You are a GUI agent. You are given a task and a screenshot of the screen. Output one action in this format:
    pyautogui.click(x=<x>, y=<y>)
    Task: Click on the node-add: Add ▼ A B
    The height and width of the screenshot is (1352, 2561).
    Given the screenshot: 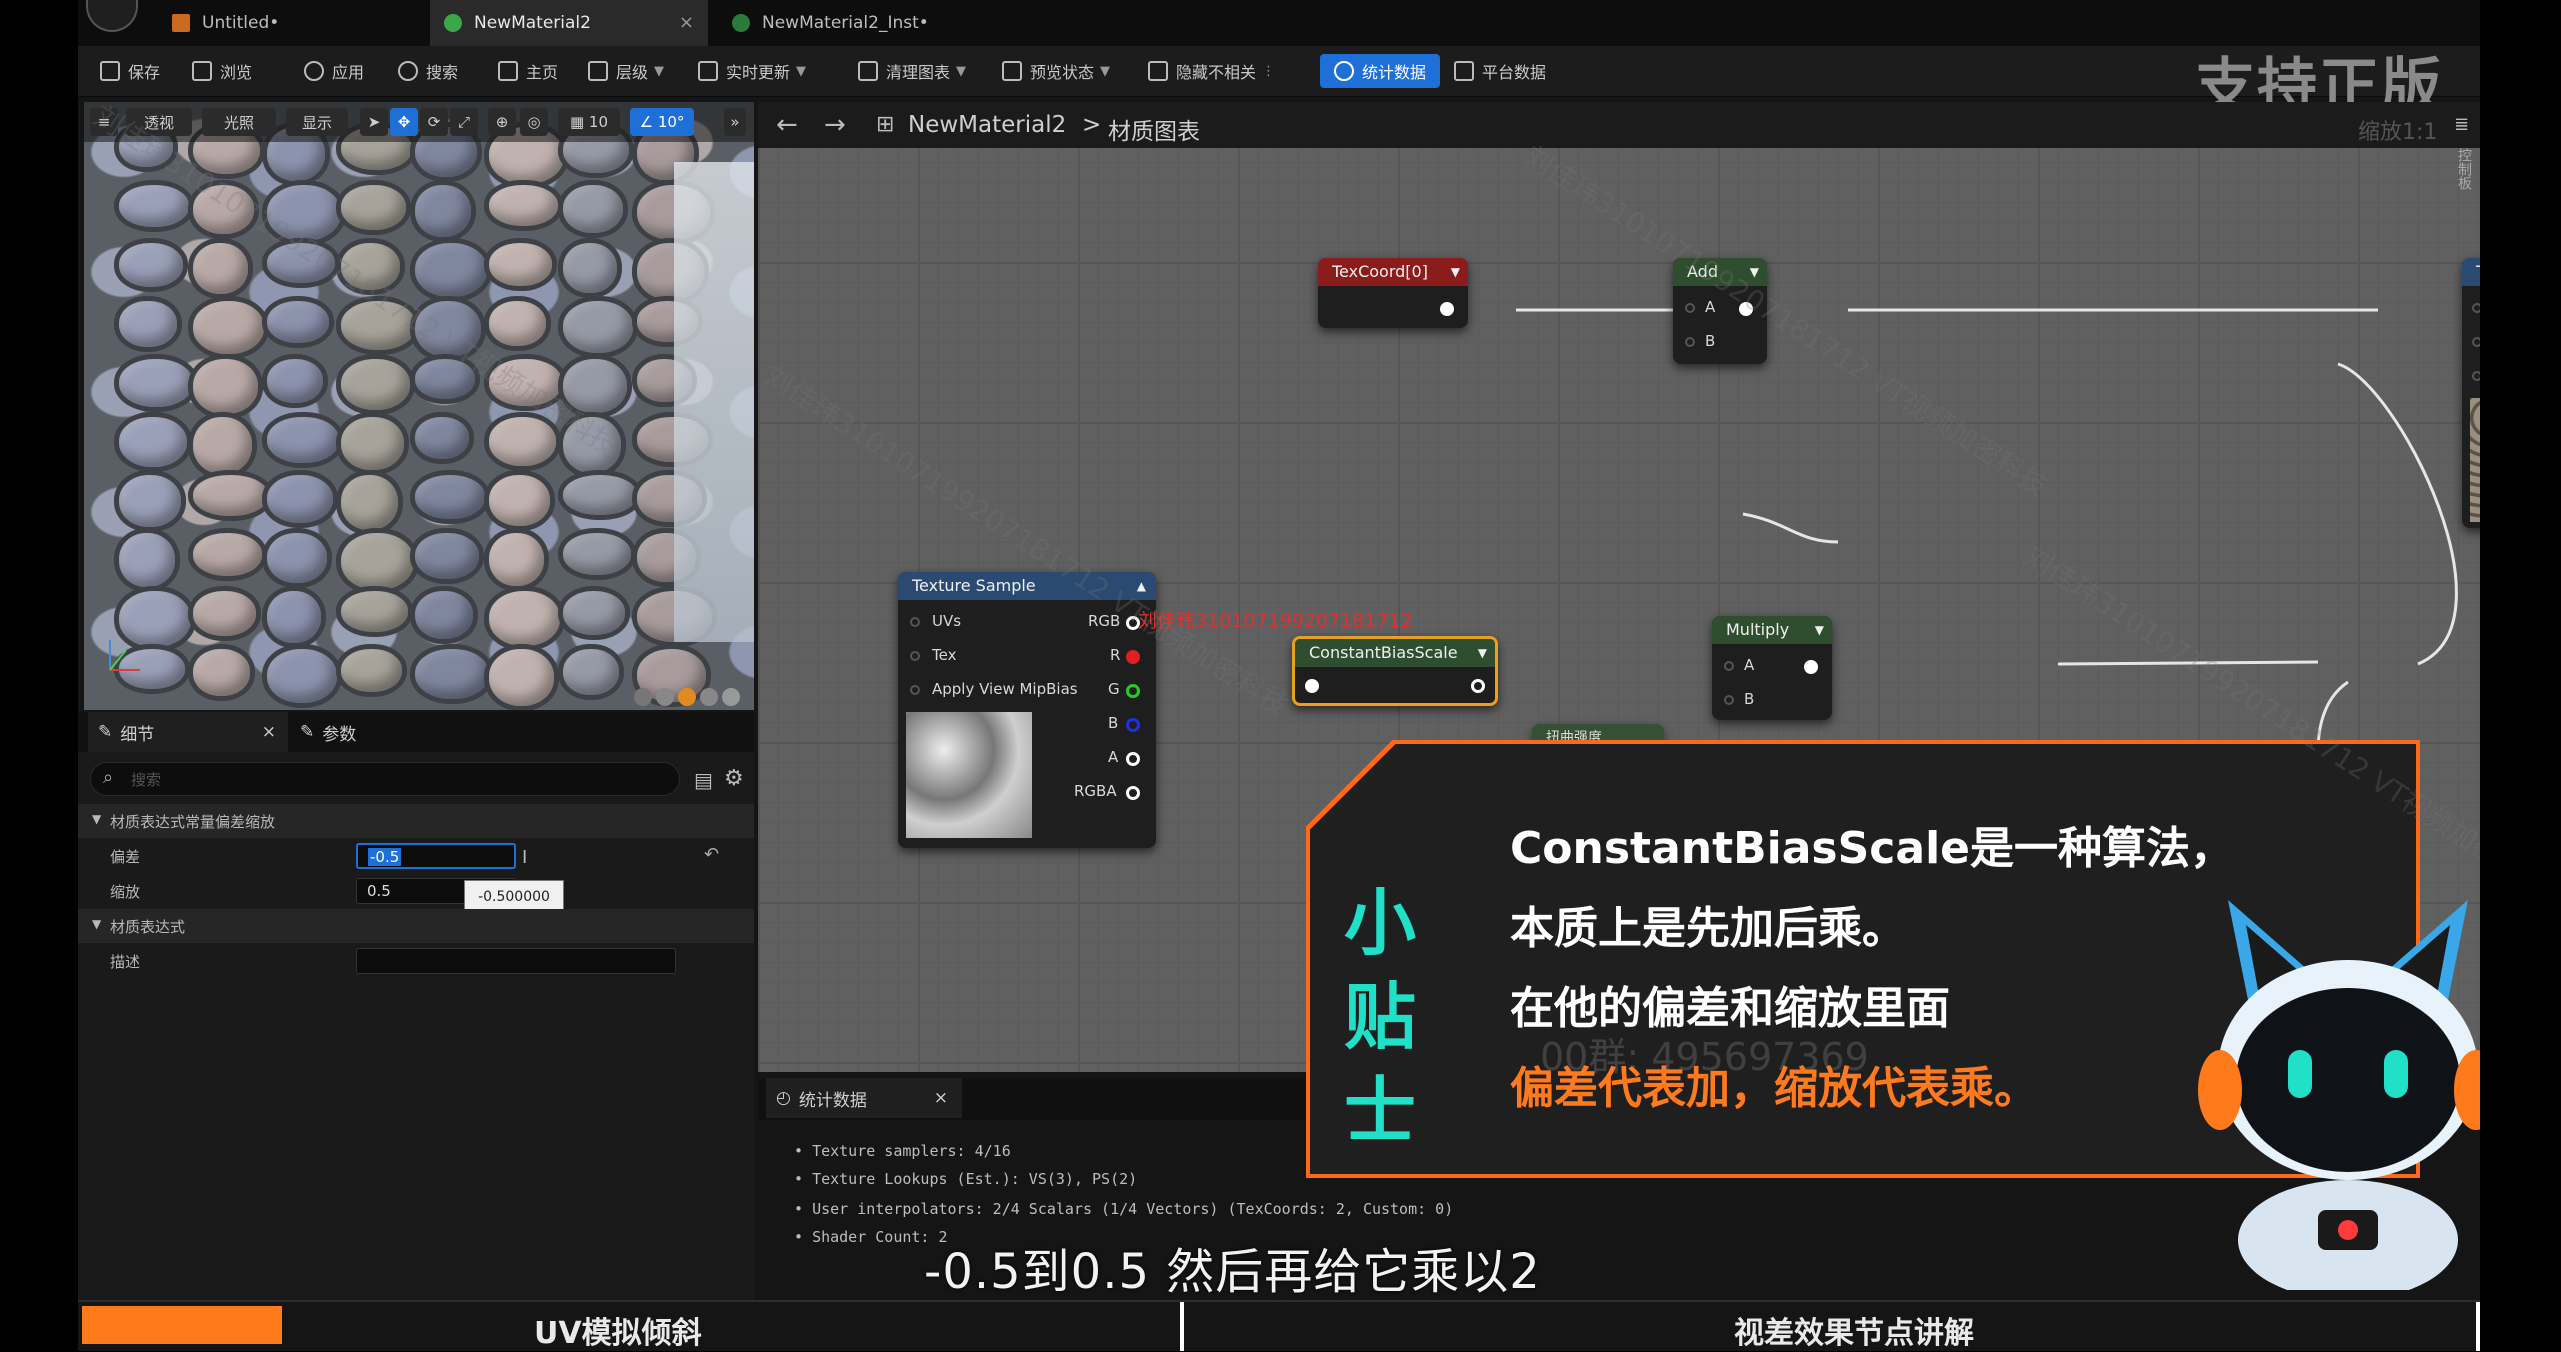 What is the action you would take?
    pyautogui.click(x=1720, y=311)
    